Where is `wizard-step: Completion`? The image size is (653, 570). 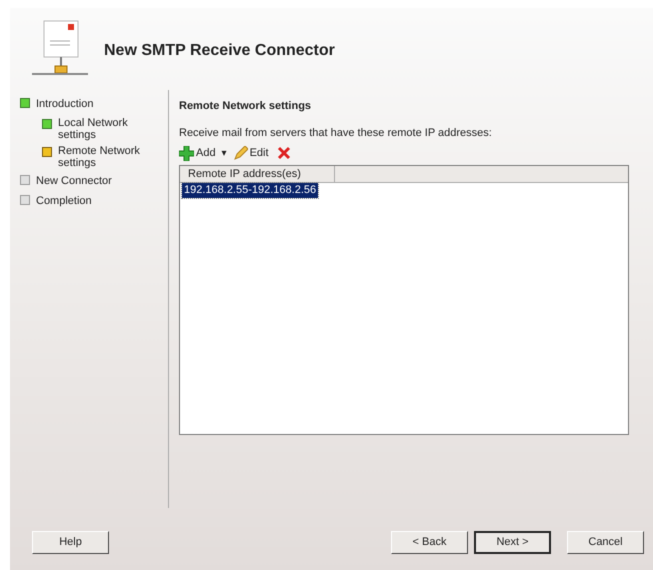 wizard-step: Completion is located at coordinates (64, 201).